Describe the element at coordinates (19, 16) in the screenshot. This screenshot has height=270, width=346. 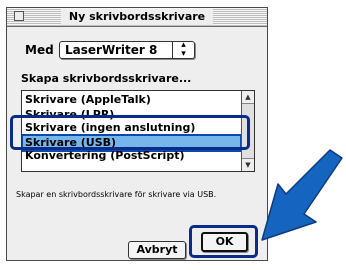
I see `close-box-icon` at that location.